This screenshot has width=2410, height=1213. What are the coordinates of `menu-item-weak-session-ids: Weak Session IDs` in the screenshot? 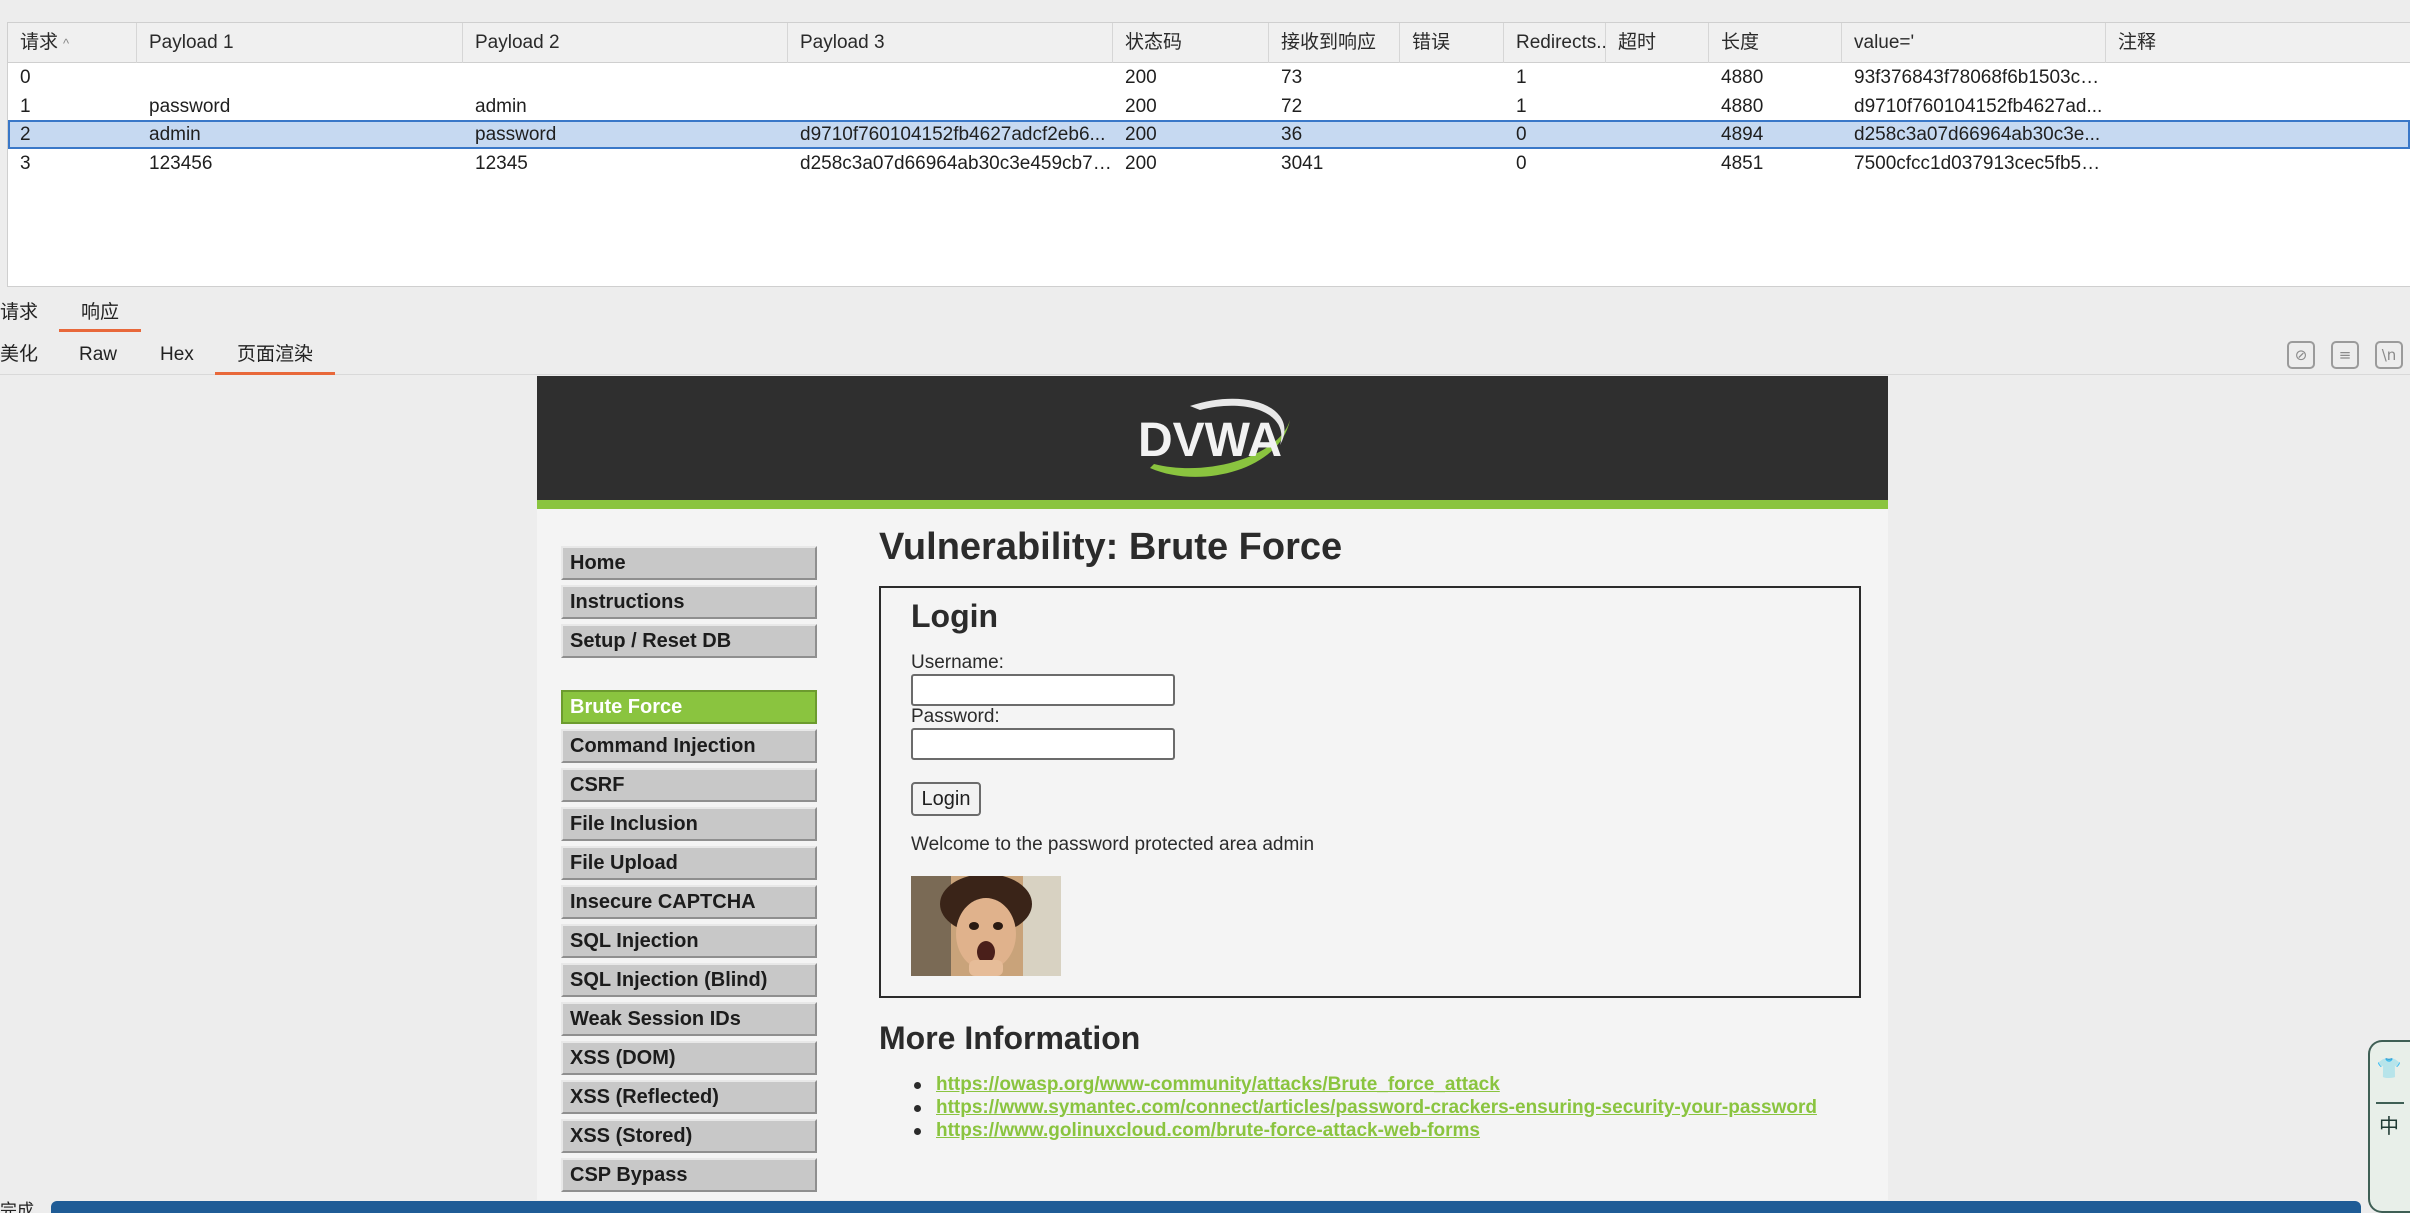 It's located at (689, 1019).